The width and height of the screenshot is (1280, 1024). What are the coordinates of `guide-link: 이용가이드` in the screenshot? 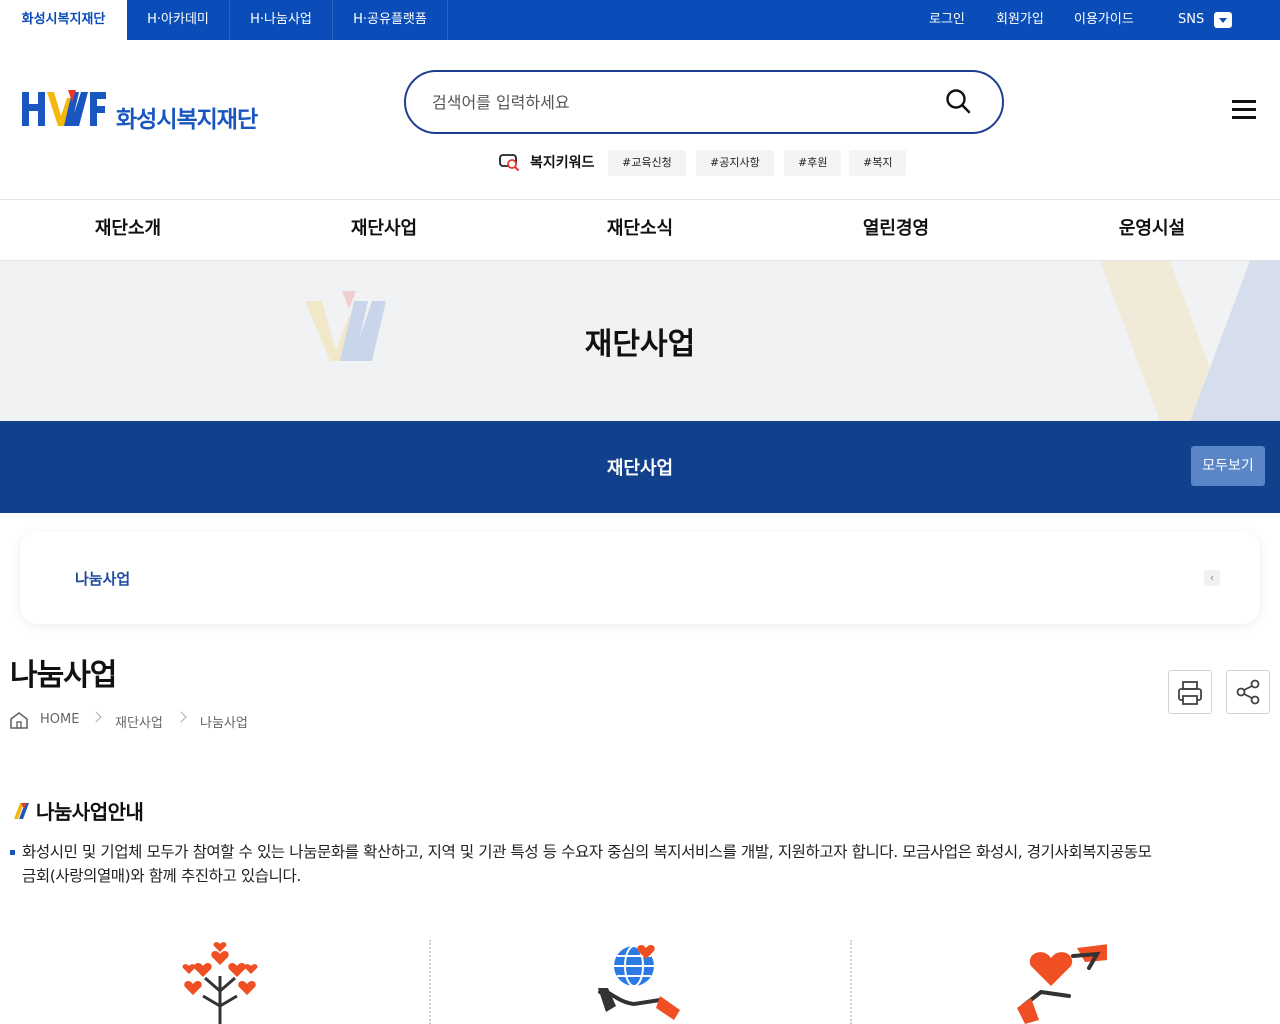 It's located at (1104, 20).